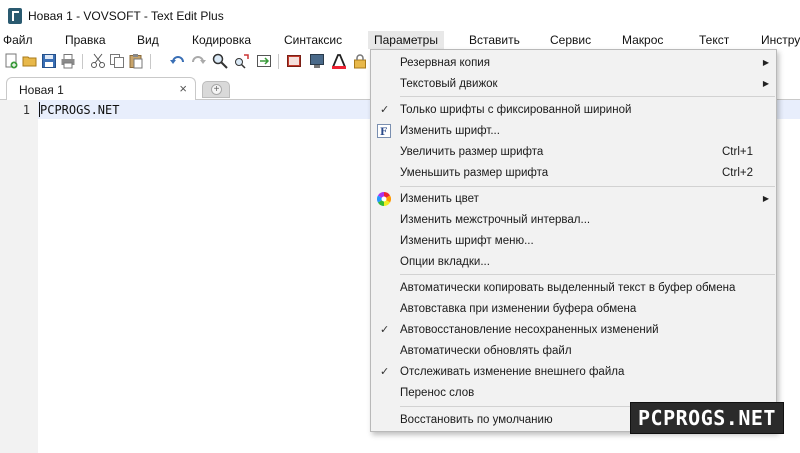 The image size is (800, 453). What do you see at coordinates (313, 40) in the screenshot?
I see `menu-syntax: Синтаксис` at bounding box center [313, 40].